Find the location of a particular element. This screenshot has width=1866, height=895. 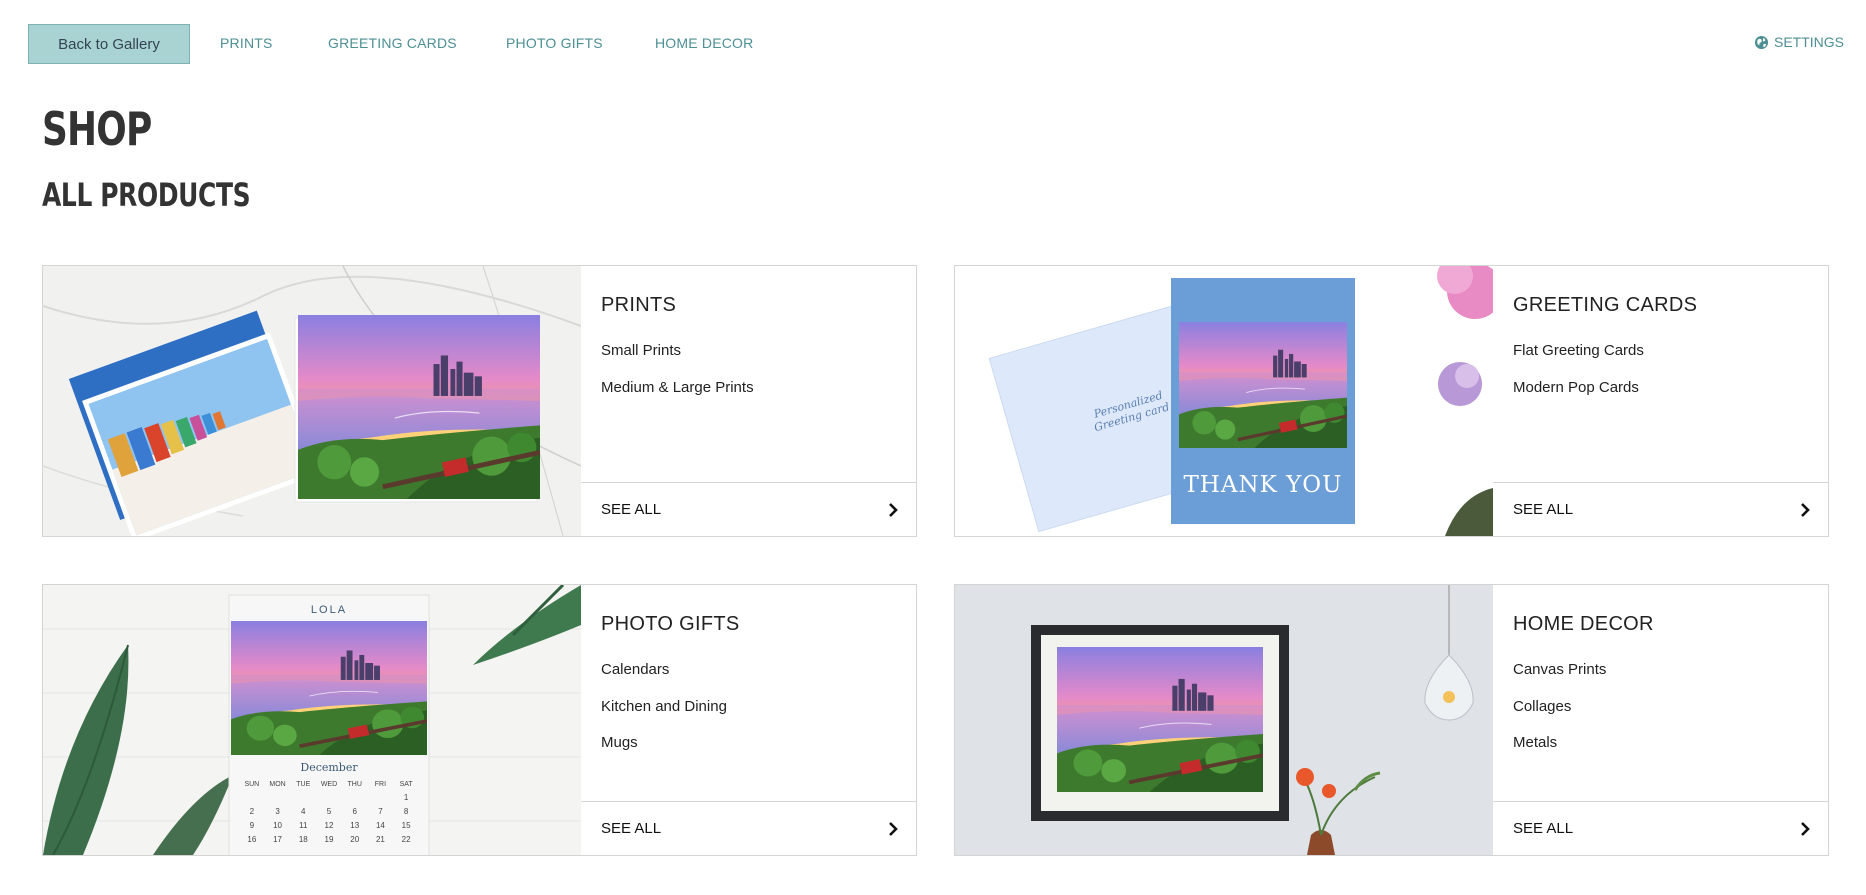

link-calendars: Calendars is located at coordinates (664, 679).